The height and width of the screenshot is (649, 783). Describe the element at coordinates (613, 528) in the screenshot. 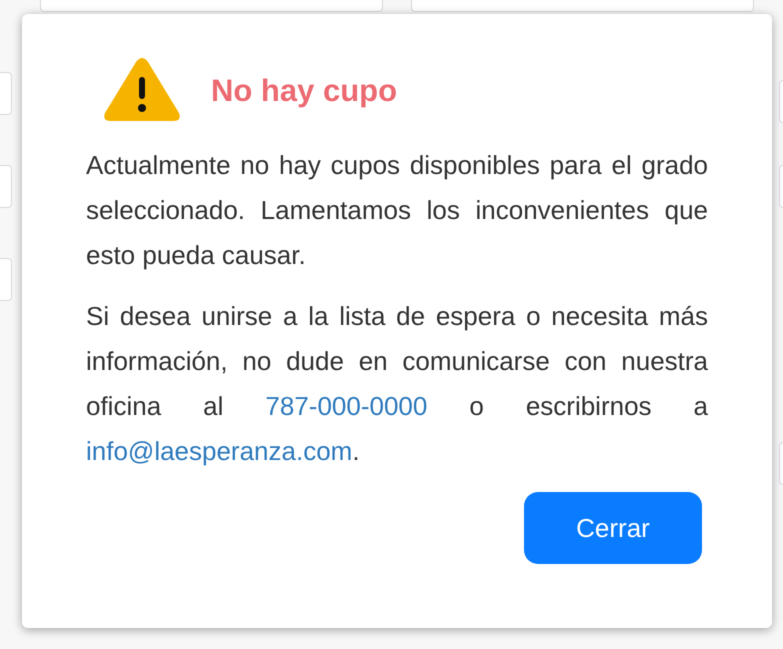

I see `close-button: Cerrar` at that location.